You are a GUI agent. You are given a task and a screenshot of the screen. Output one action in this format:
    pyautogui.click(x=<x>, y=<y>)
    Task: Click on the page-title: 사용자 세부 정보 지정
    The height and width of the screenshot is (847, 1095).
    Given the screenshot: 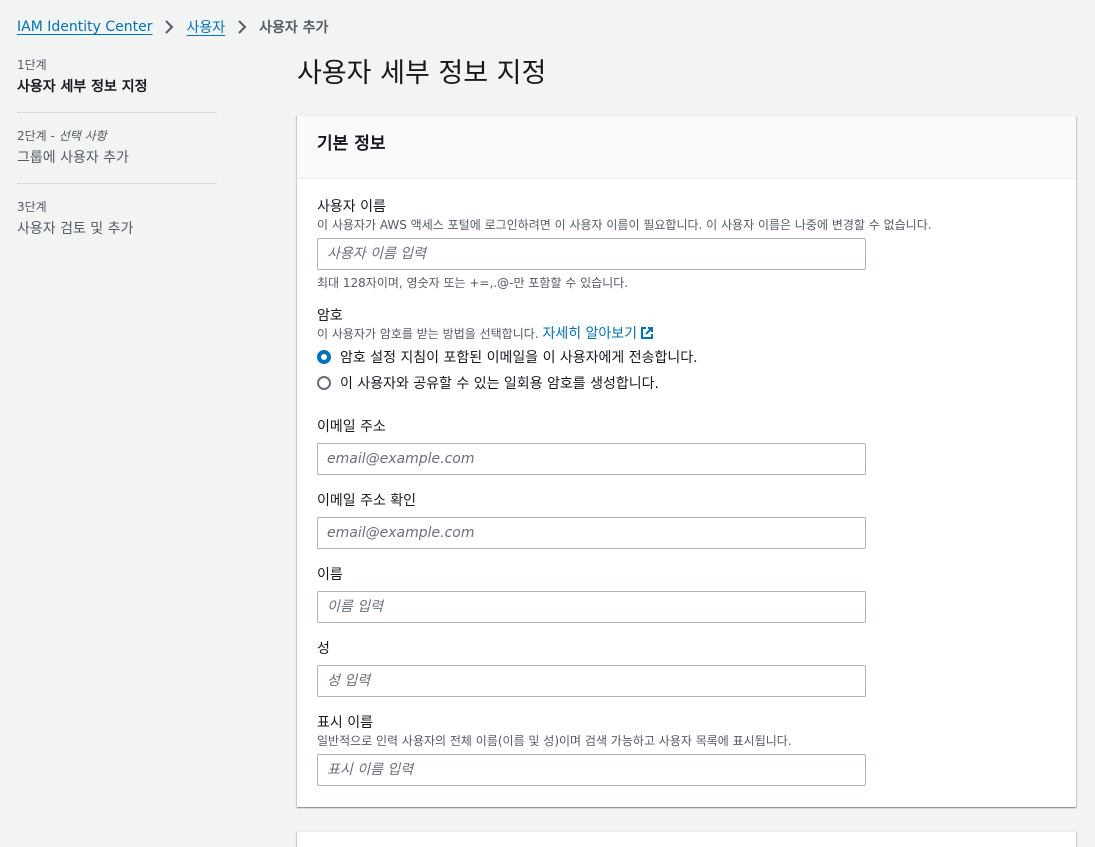 What is the action you would take?
    pyautogui.click(x=422, y=73)
    